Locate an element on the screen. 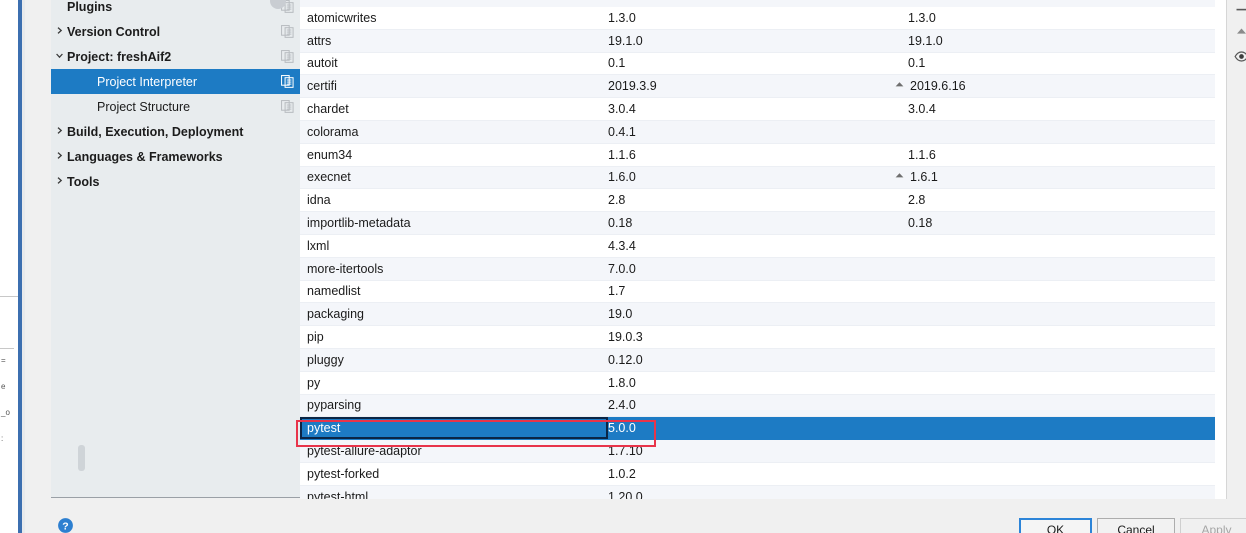 This screenshot has height=533, width=1246. package-name-cell: pytest is located at coordinates (324, 428).